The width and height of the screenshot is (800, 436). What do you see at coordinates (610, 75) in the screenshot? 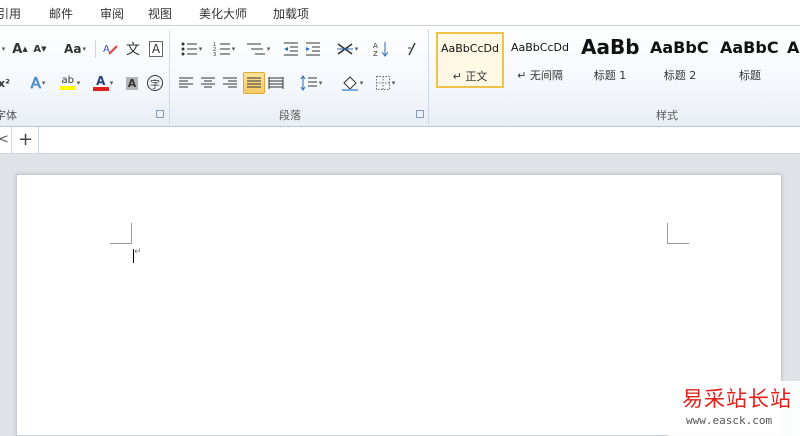
I see `style-name: 标题 1` at bounding box center [610, 75].